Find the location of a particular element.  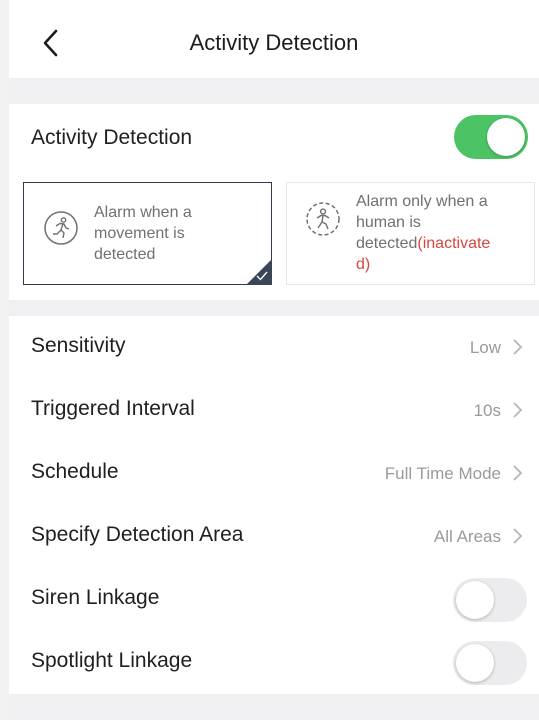

spotlight-linkage-row: Spotlight Linkage is located at coordinates (274, 662).